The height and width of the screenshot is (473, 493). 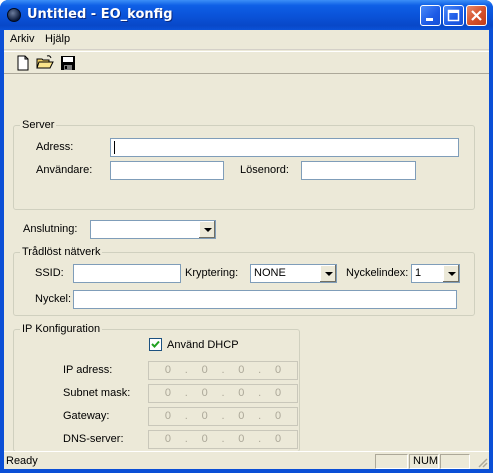 I want to click on ip-octet-2: 0, so click(x=204, y=370).